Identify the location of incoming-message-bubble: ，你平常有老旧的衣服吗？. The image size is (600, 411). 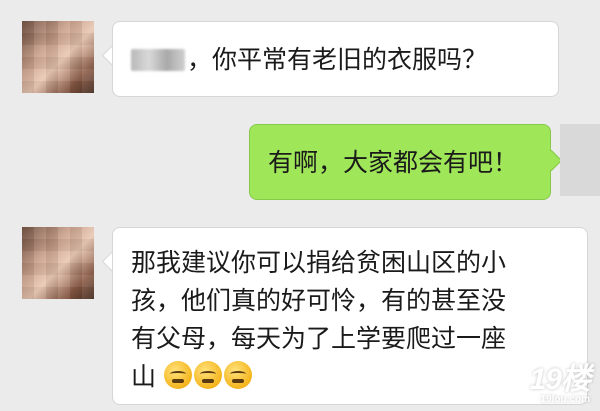
(335, 59).